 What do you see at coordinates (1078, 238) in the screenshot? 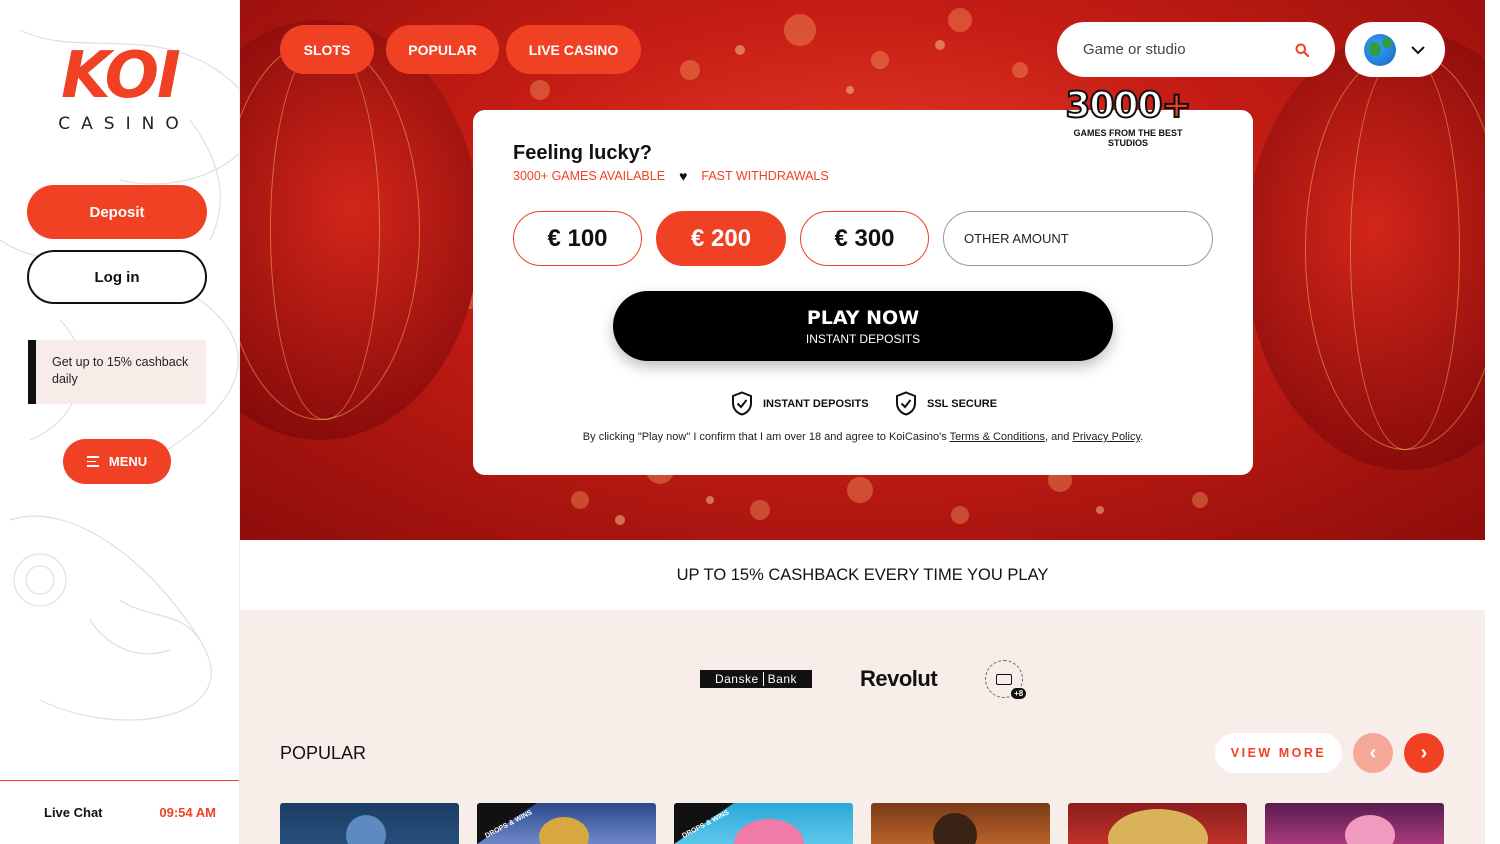
I see `other-amount-input: OTHER AMOUNT` at bounding box center [1078, 238].